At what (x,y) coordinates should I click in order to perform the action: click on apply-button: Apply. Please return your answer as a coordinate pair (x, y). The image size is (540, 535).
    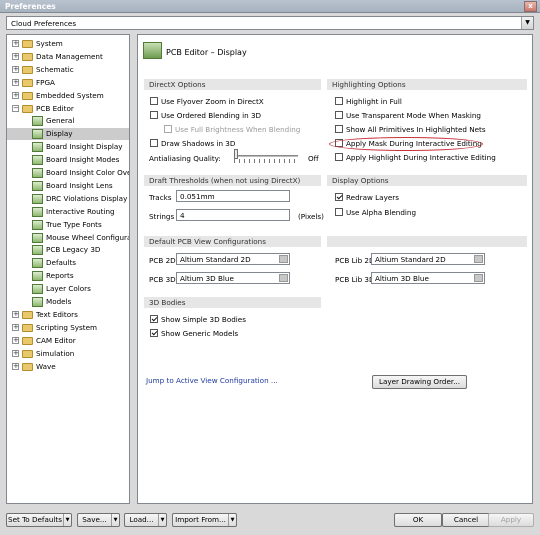
    Looking at the image, I should click on (511, 520).